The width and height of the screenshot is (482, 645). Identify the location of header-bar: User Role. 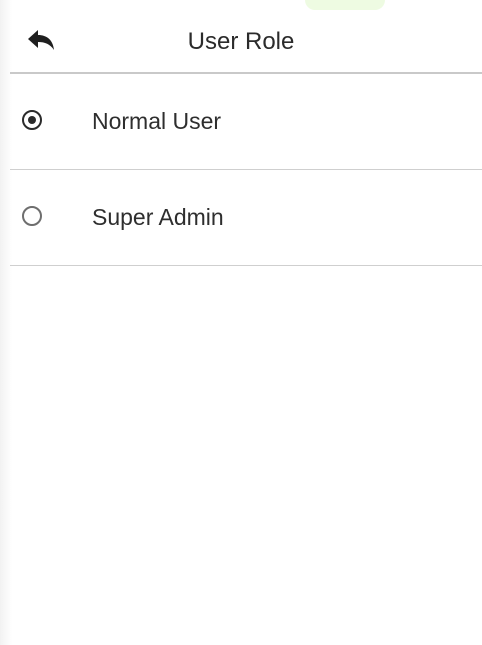
(246, 40).